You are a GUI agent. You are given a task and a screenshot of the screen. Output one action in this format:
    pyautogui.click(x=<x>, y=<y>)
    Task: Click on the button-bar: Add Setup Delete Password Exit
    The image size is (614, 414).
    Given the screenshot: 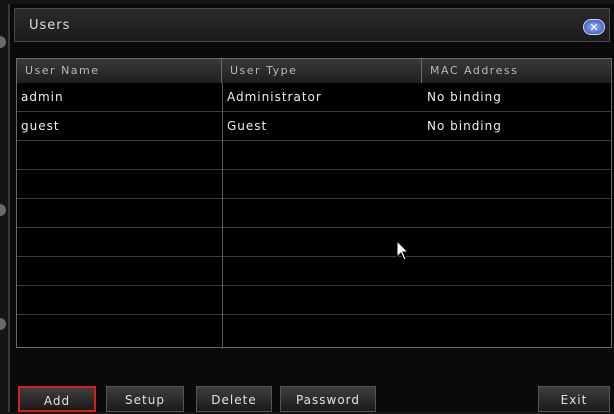 What is the action you would take?
    pyautogui.click(x=307, y=399)
    